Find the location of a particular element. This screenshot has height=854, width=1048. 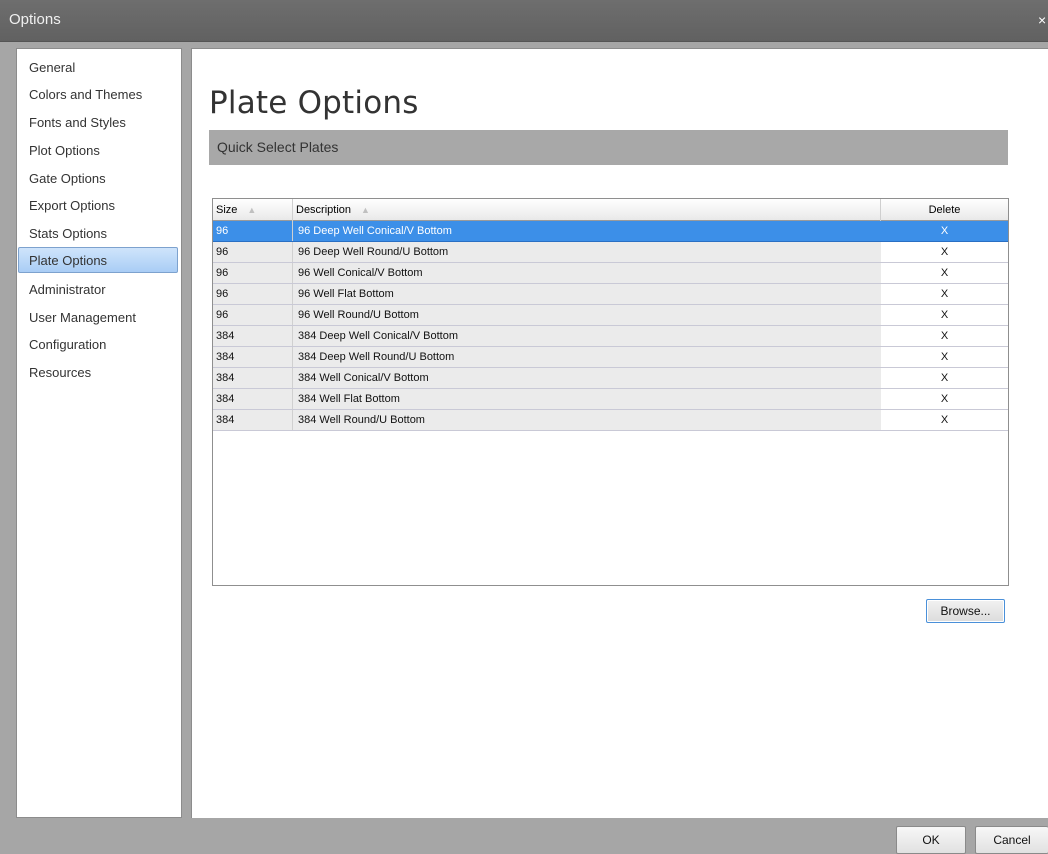

table-row: 384 384 Deep Well Conical/V Bottom X is located at coordinates (610, 336).